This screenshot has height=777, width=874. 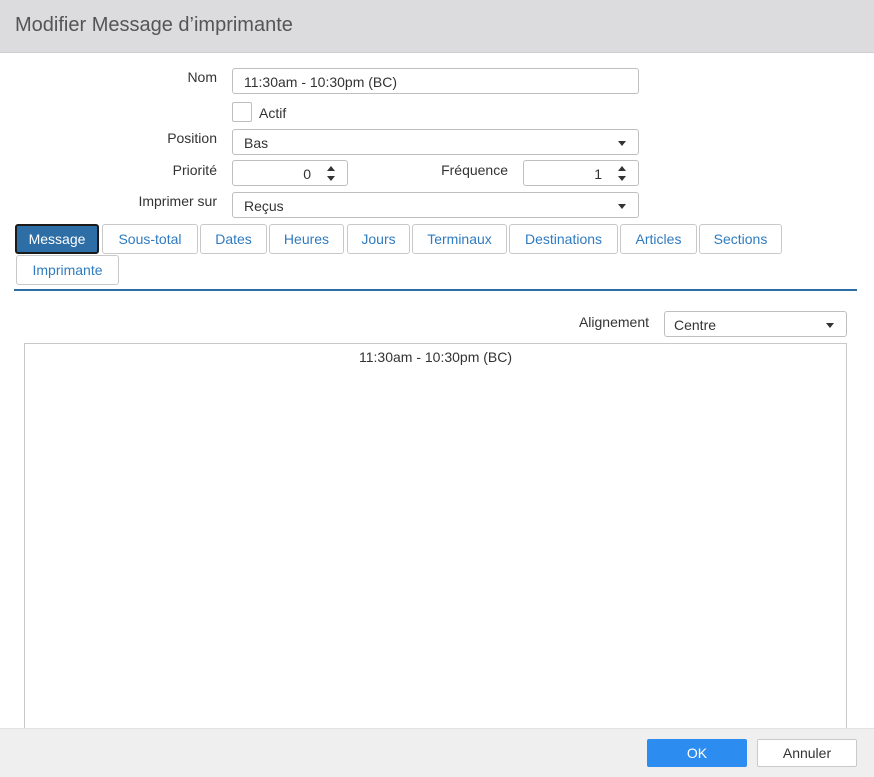 I want to click on frequency-stepper: 1, so click(x=581, y=173).